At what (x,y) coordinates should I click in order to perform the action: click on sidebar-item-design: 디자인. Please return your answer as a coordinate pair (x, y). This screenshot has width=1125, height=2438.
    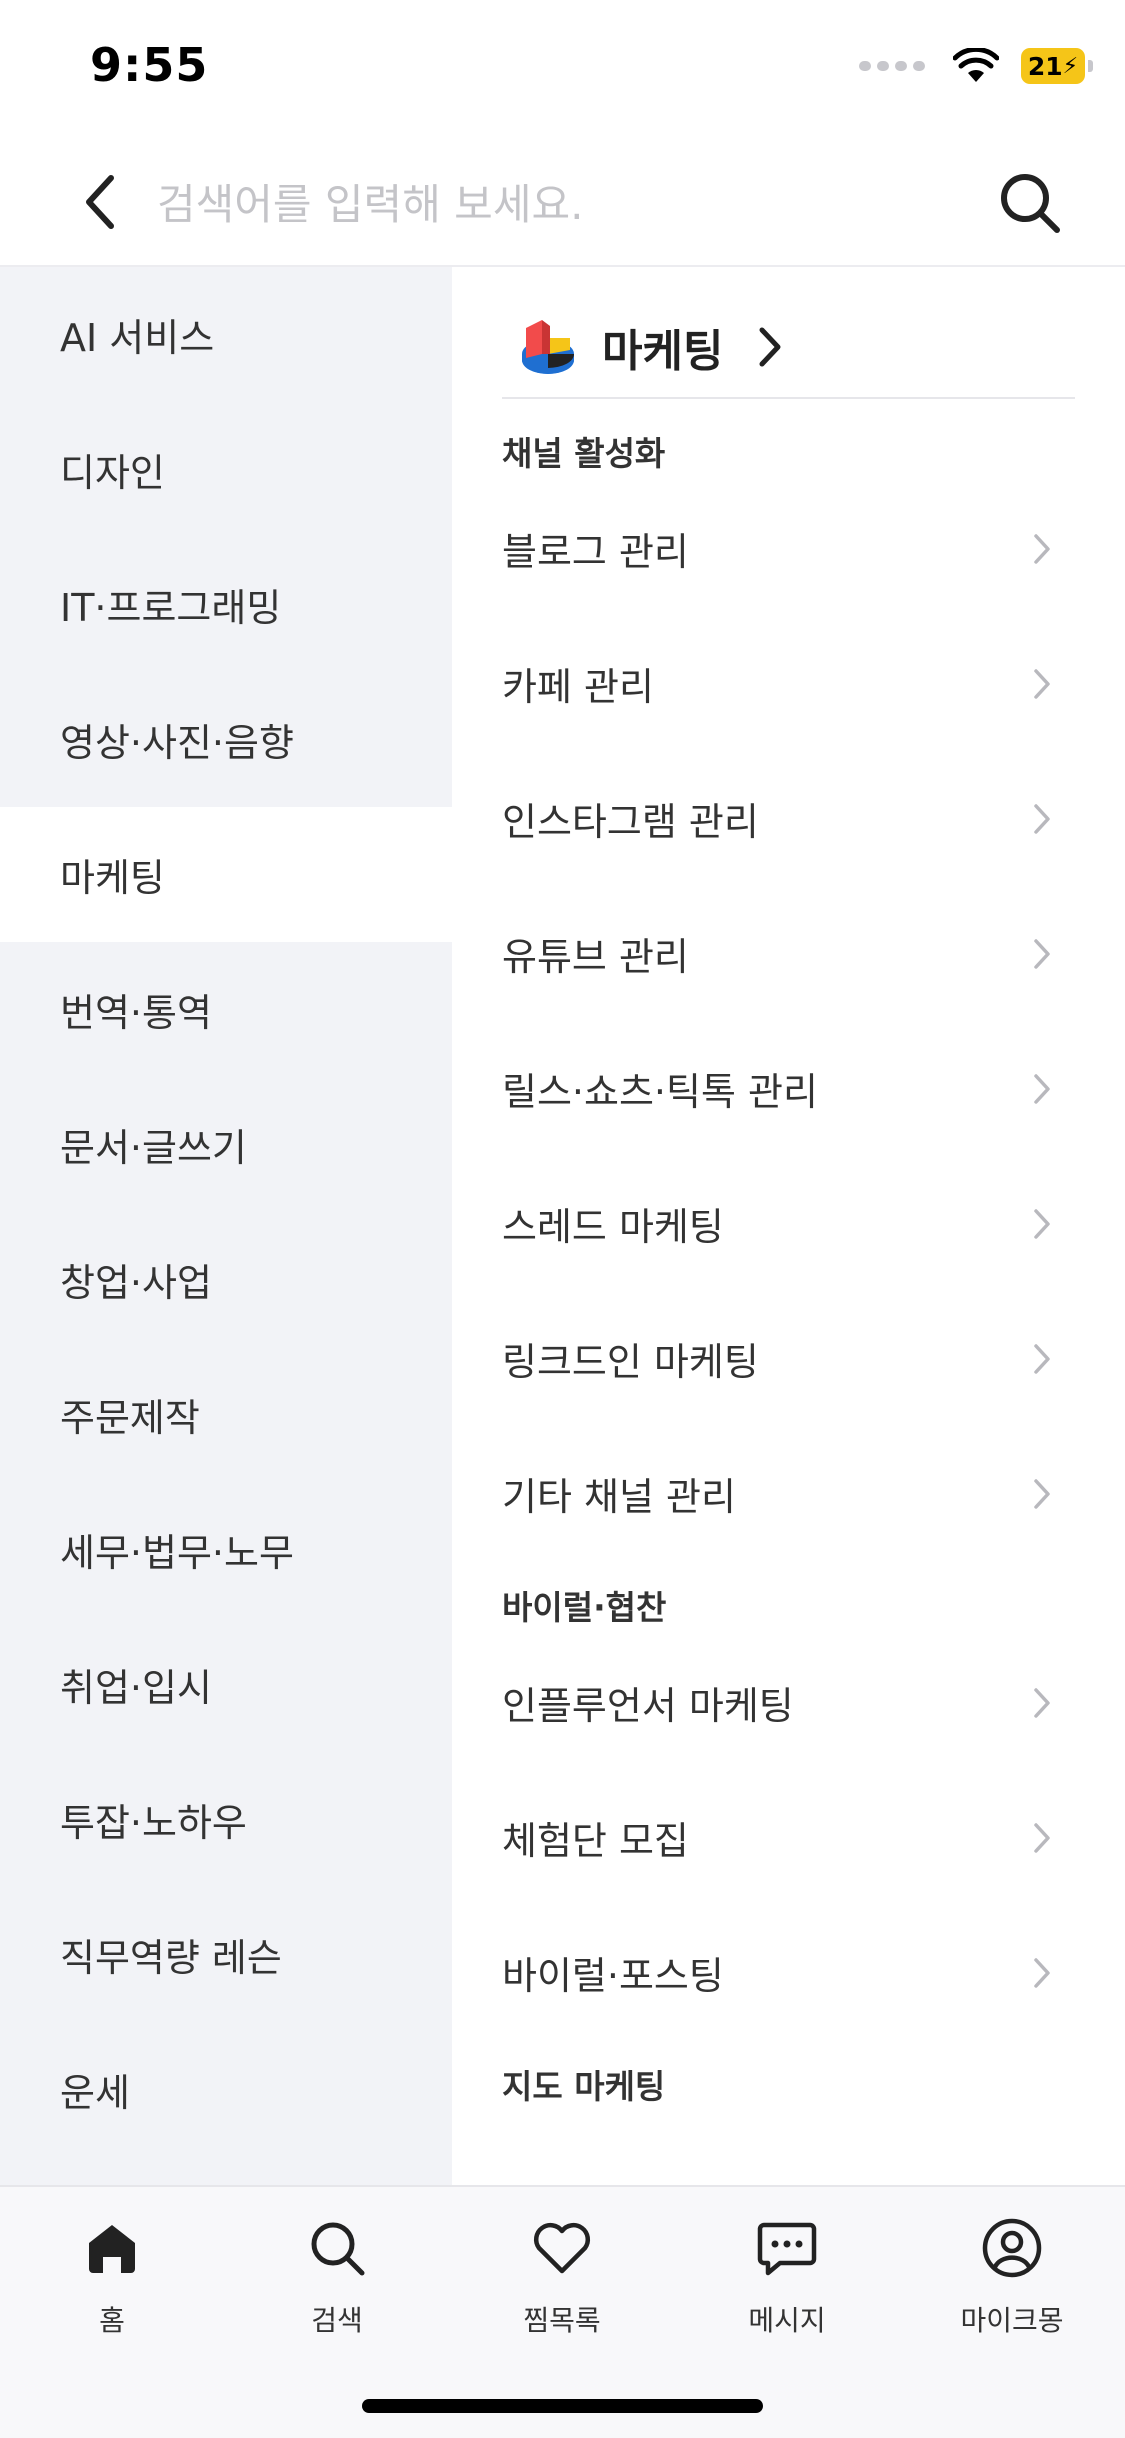
    Looking at the image, I should click on (226, 469).